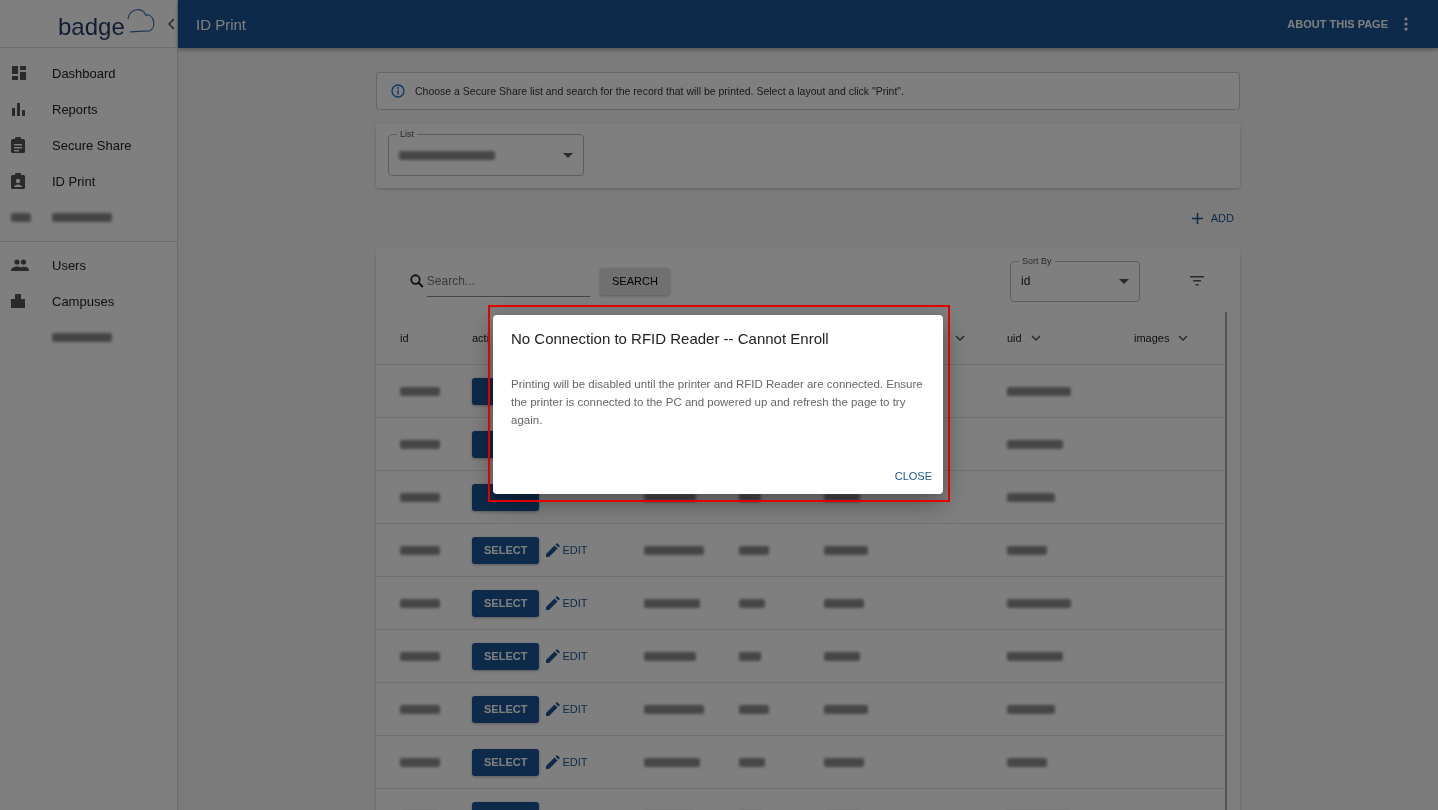 Image resolution: width=1438 pixels, height=810 pixels. What do you see at coordinates (481, 337) in the screenshot?
I see `column-header: acti` at bounding box center [481, 337].